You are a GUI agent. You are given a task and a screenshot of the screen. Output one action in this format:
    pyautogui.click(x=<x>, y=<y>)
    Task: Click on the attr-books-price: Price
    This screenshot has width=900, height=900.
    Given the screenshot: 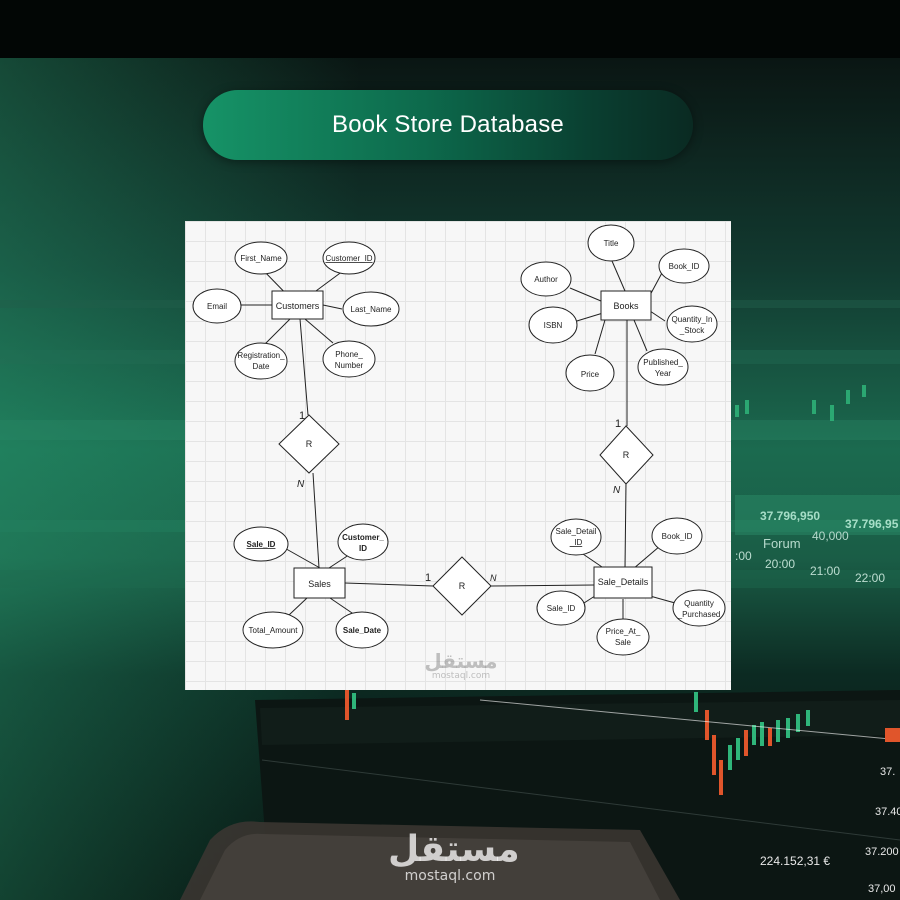 What is the action you would take?
    pyautogui.click(x=590, y=373)
    